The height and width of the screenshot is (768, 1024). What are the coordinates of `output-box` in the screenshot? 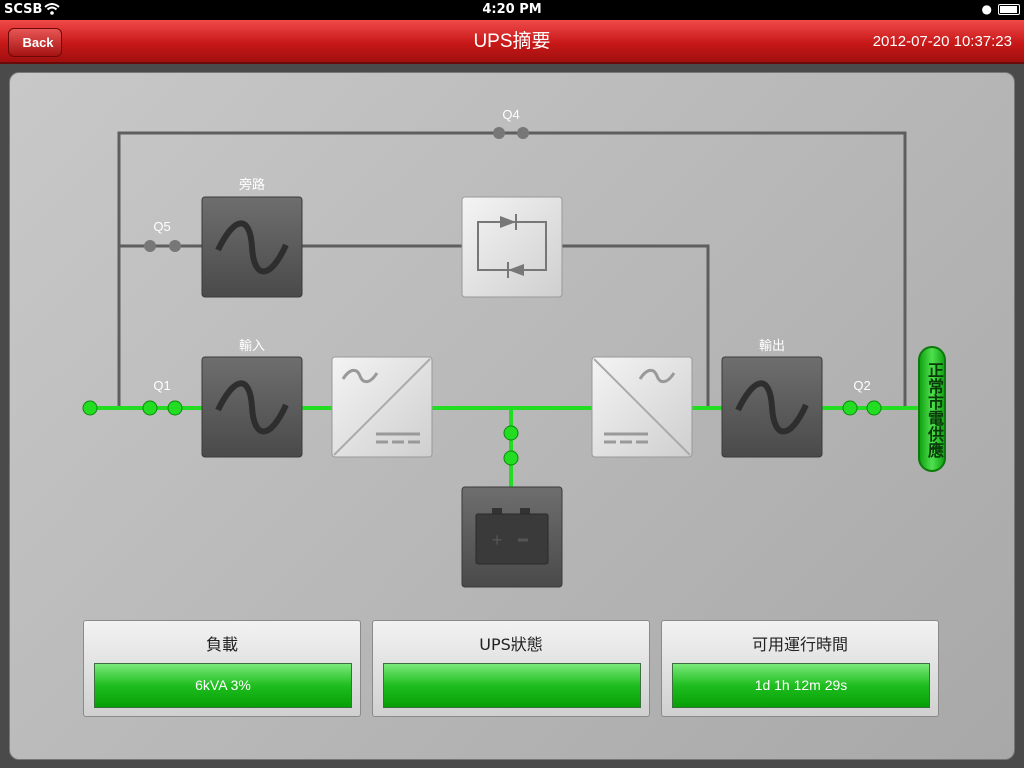 It's located at (772, 407).